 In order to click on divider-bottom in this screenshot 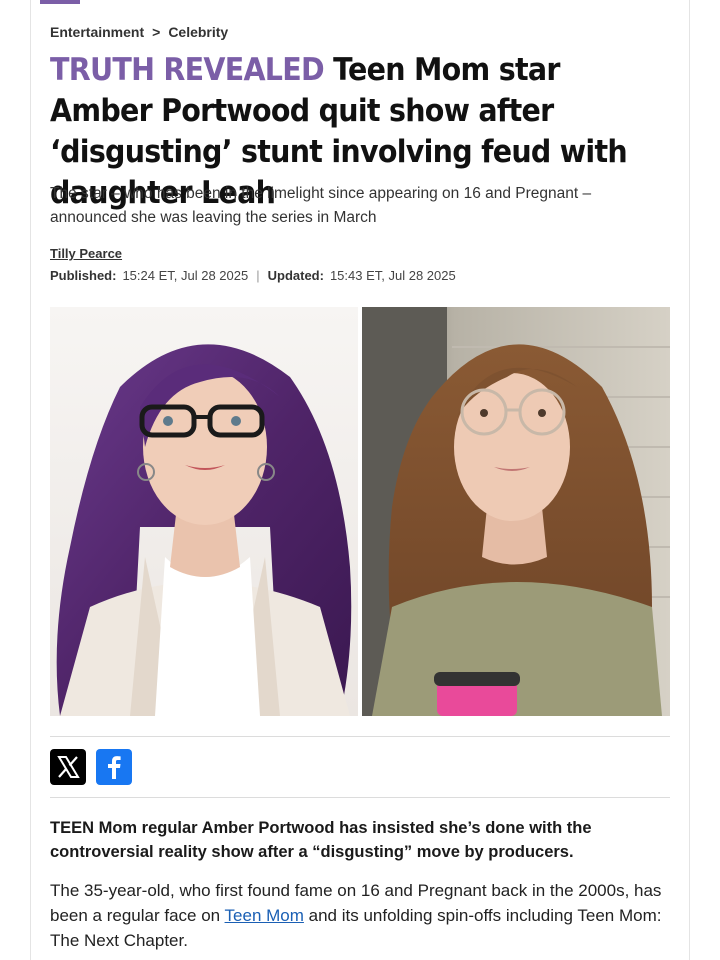, I will do `click(360, 797)`.